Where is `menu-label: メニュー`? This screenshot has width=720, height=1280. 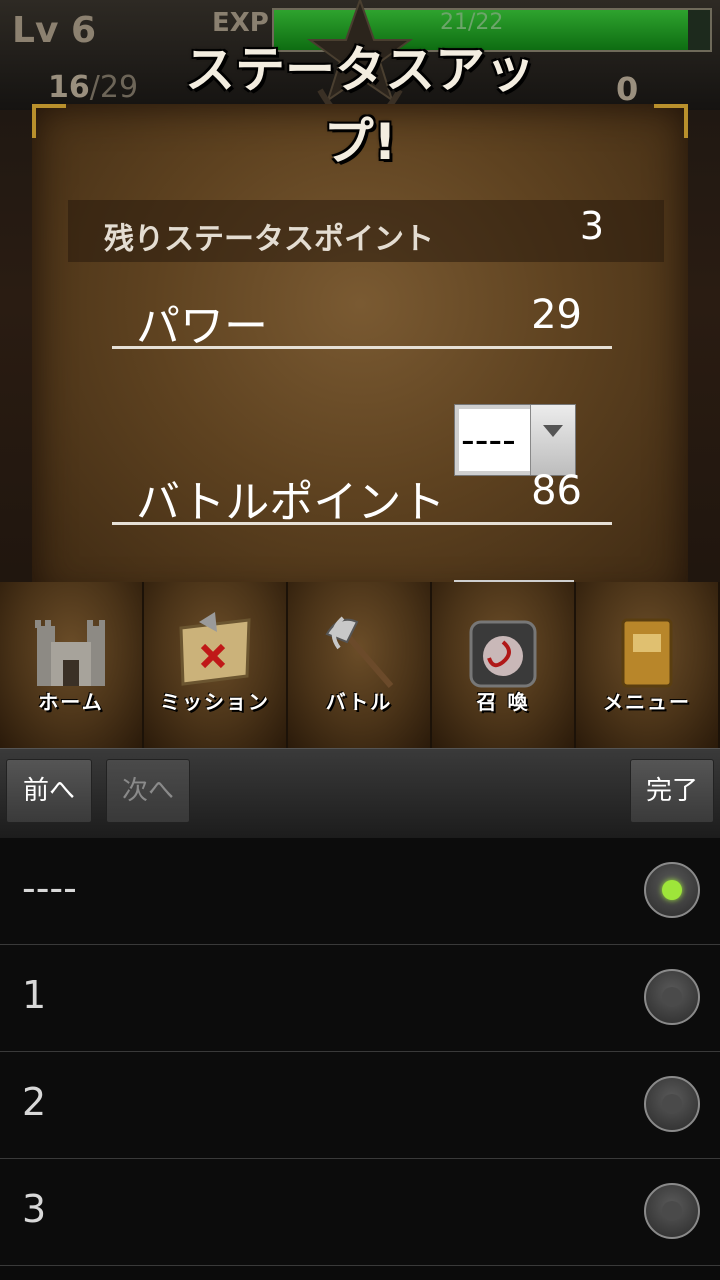 menu-label: メニュー is located at coordinates (647, 702).